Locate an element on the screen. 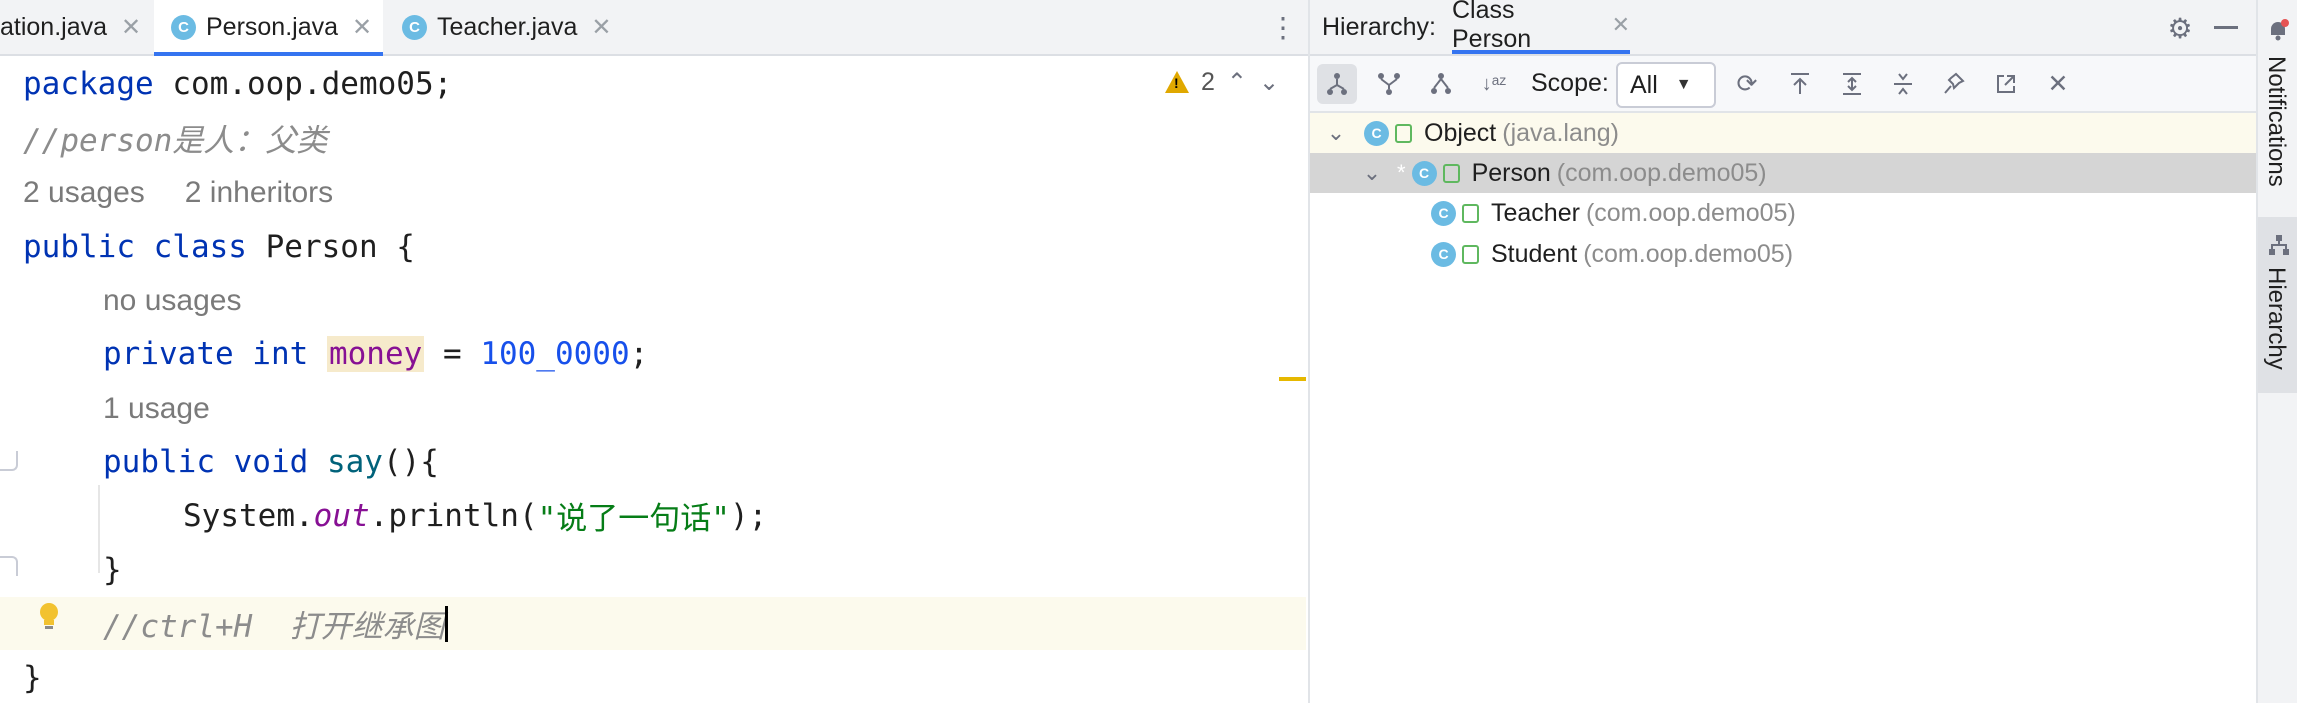 The height and width of the screenshot is (704, 2297). gear-icon: ⚙ is located at coordinates (2180, 28).